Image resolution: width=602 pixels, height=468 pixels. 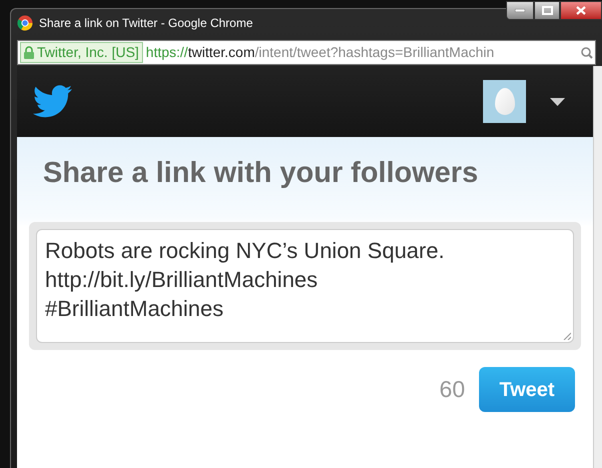 I want to click on minimize-icon, so click(x=520, y=10).